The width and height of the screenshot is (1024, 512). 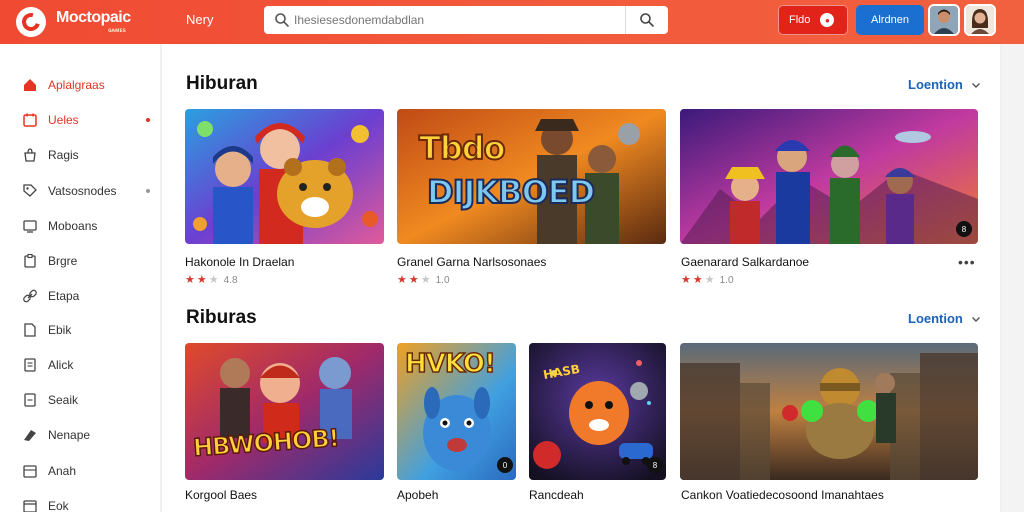 What do you see at coordinates (890, 20) in the screenshot?
I see `blue-action-button: Alrdnen` at bounding box center [890, 20].